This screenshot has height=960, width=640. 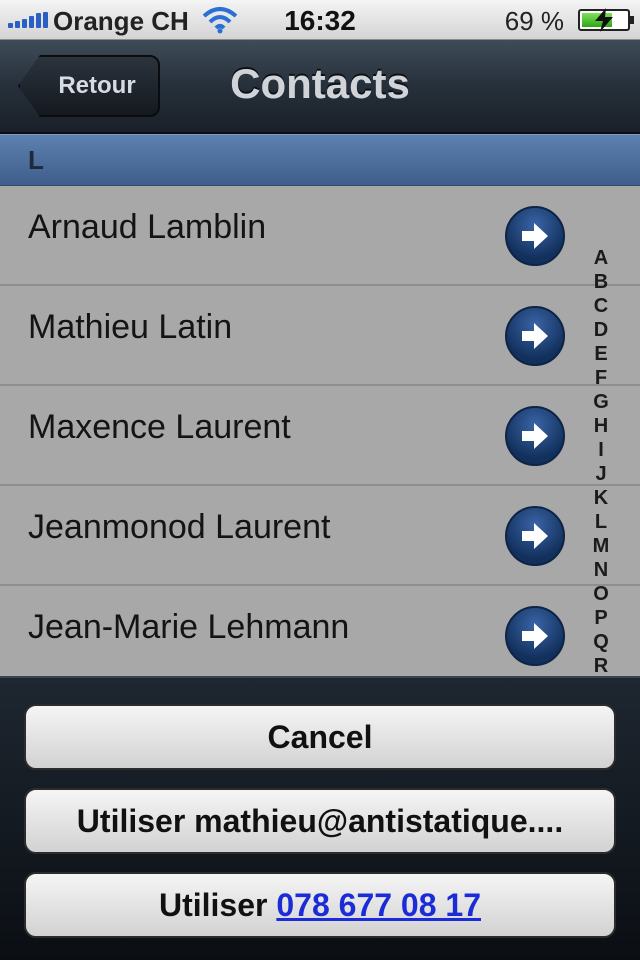 What do you see at coordinates (534, 21) in the screenshot?
I see `battery-percentage: 69 %` at bounding box center [534, 21].